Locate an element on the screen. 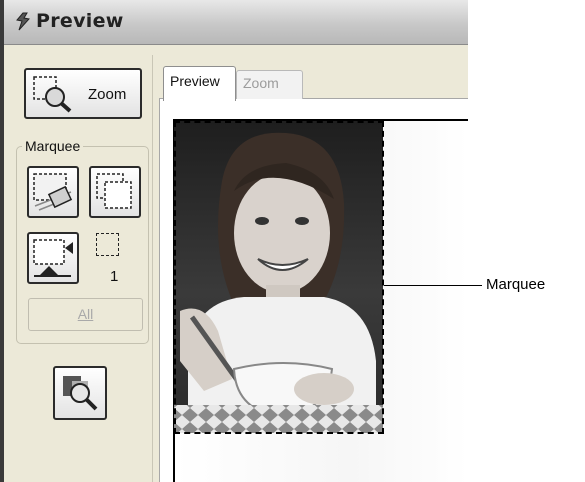  marquee-count-icon is located at coordinates (107, 244).